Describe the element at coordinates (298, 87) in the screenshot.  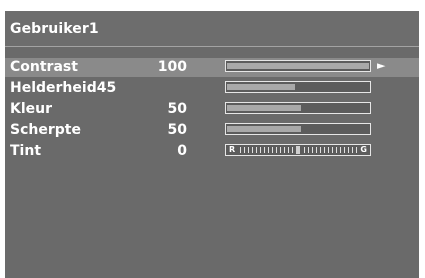
I see `helderheid-slider` at that location.